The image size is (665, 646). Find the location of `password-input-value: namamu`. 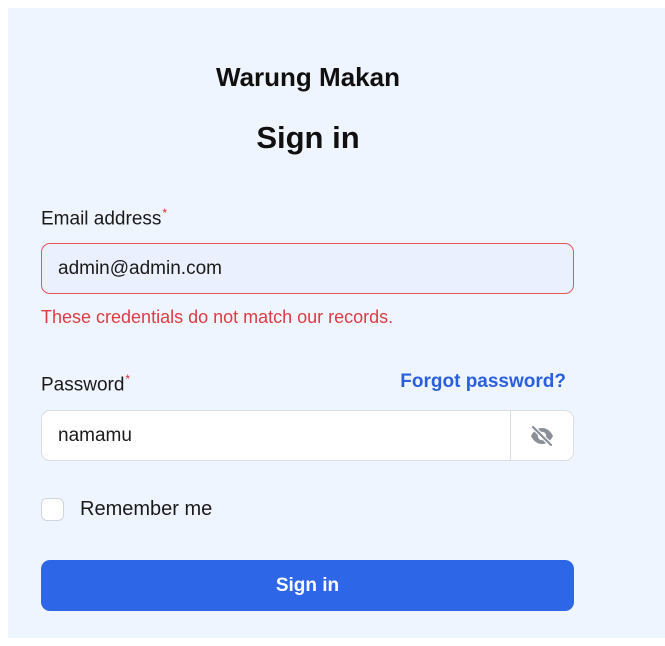

password-input-value: namamu is located at coordinates (95, 435).